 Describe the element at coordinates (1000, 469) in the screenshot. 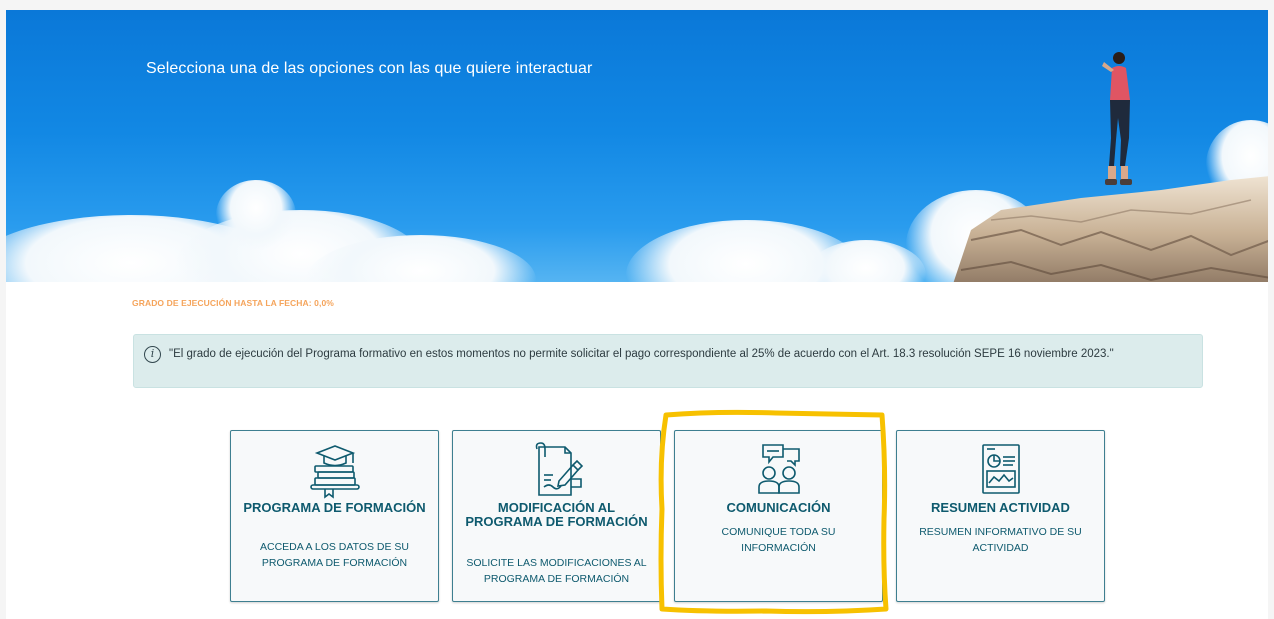

I see `report-chart-icon` at that location.